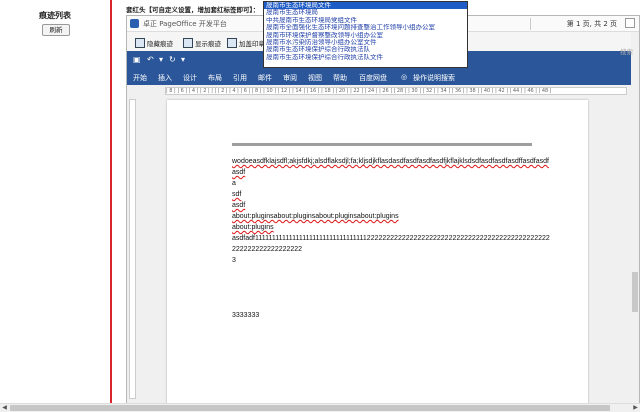 The height and width of the screenshot is (412, 640). I want to click on lightbulb-icon: ◎, so click(404, 77).